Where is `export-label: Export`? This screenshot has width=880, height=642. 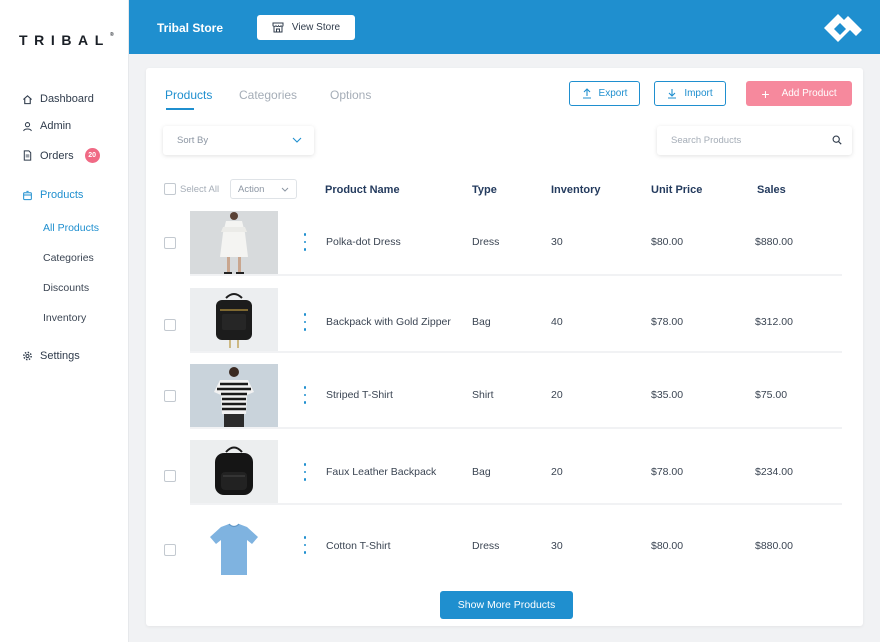
export-label: Export is located at coordinates (613, 93).